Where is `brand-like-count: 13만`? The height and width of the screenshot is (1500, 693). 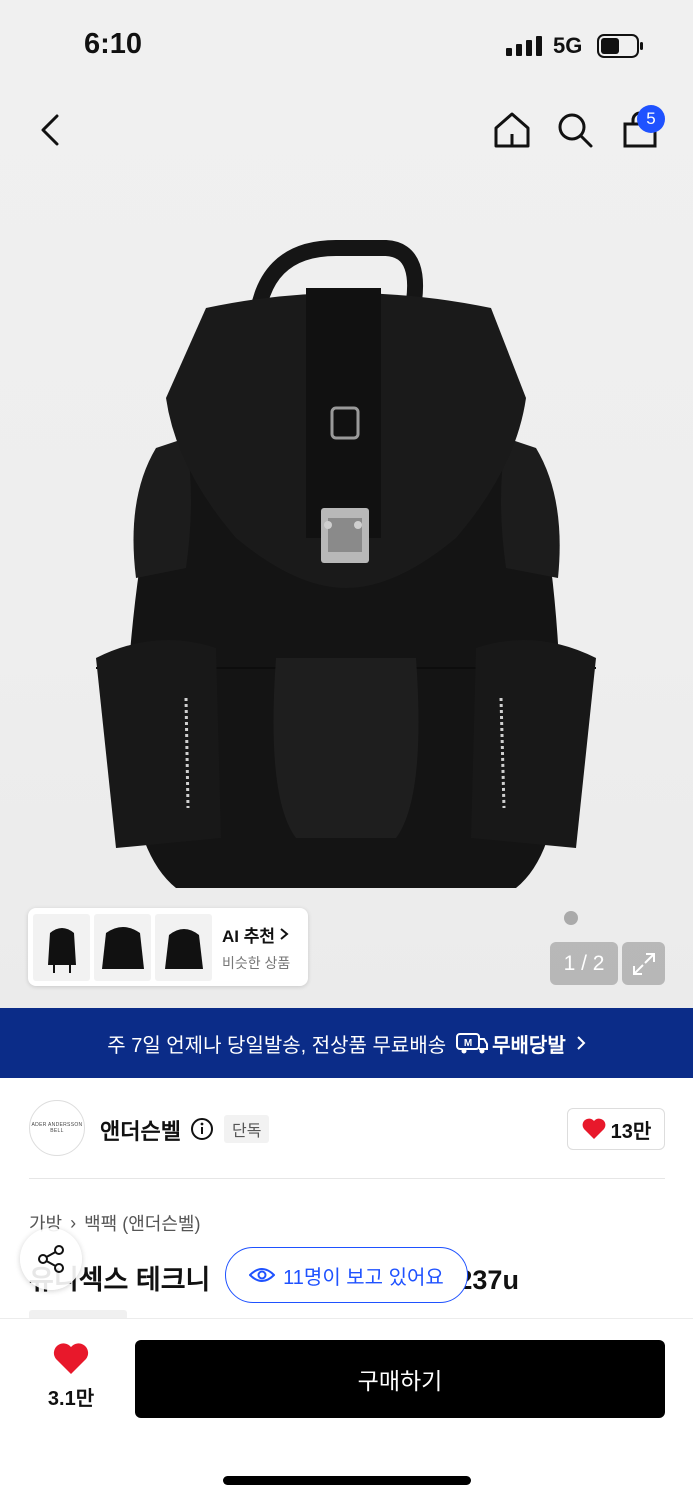
brand-like-count: 13만 is located at coordinates (631, 1131).